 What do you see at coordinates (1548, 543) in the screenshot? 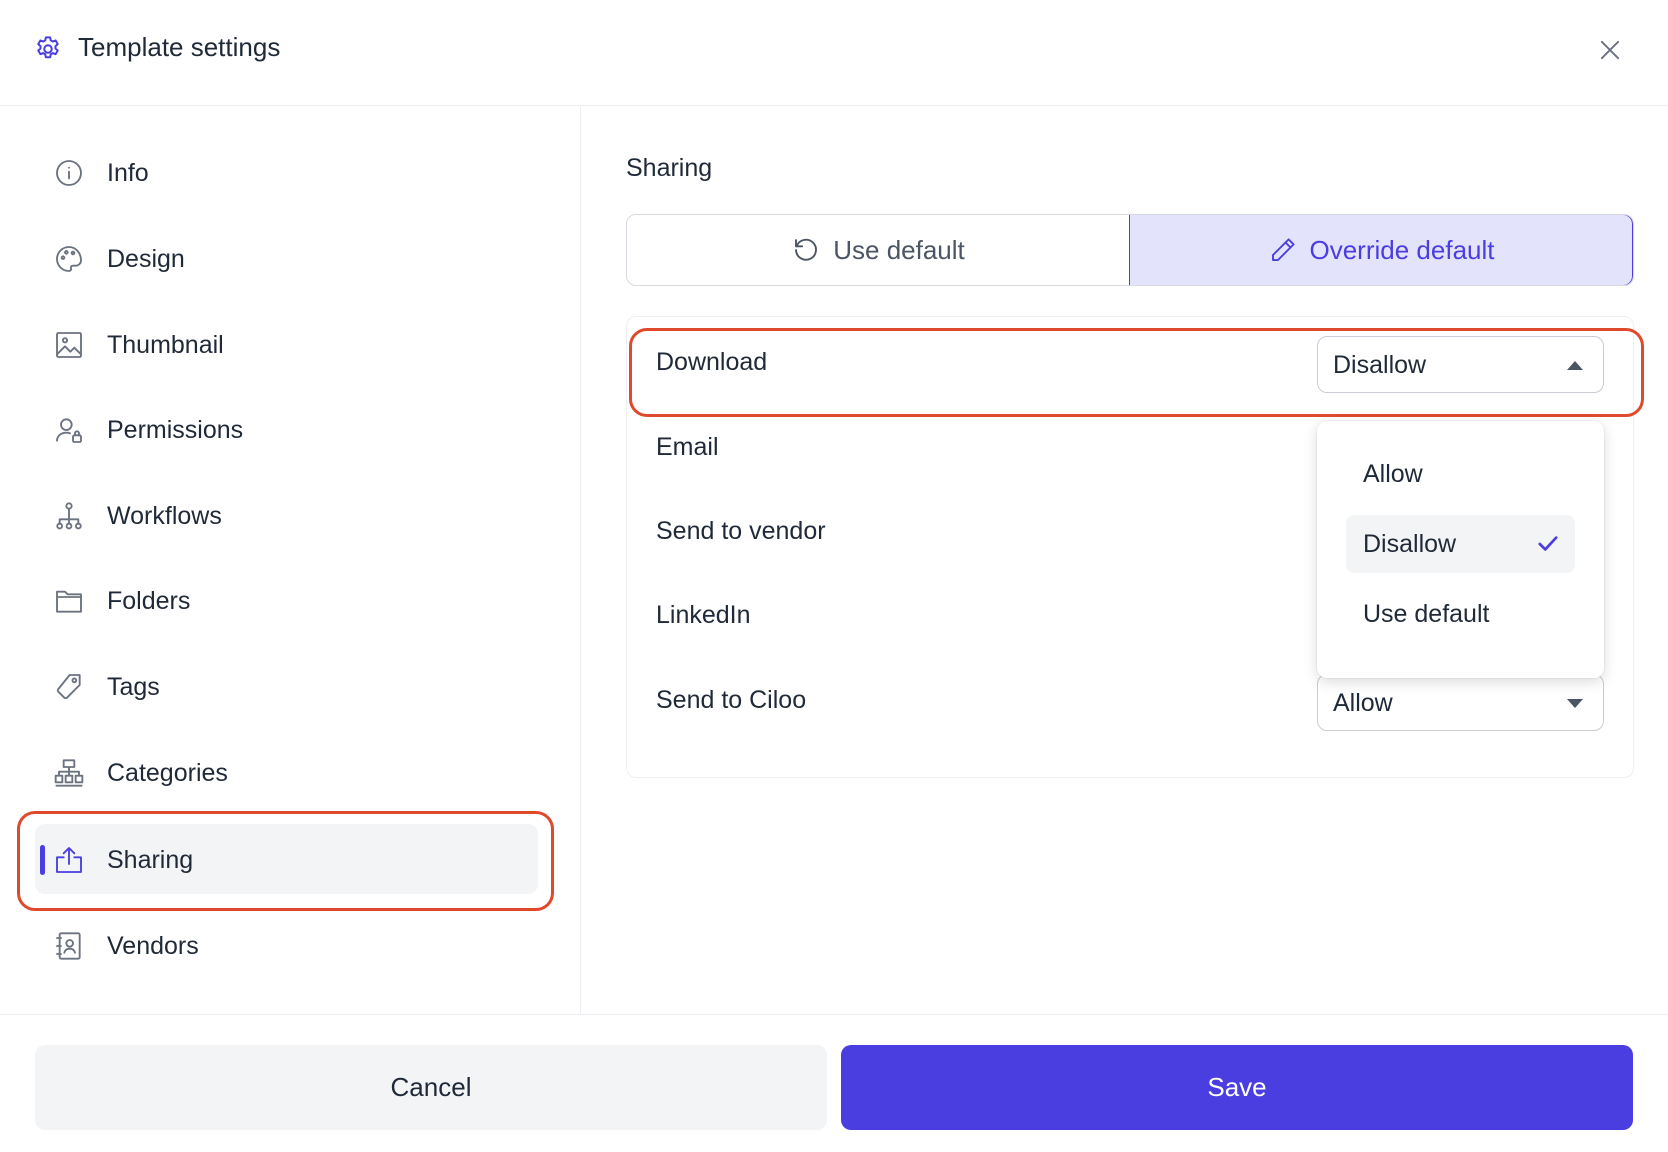
I see `checkmark-icon` at bounding box center [1548, 543].